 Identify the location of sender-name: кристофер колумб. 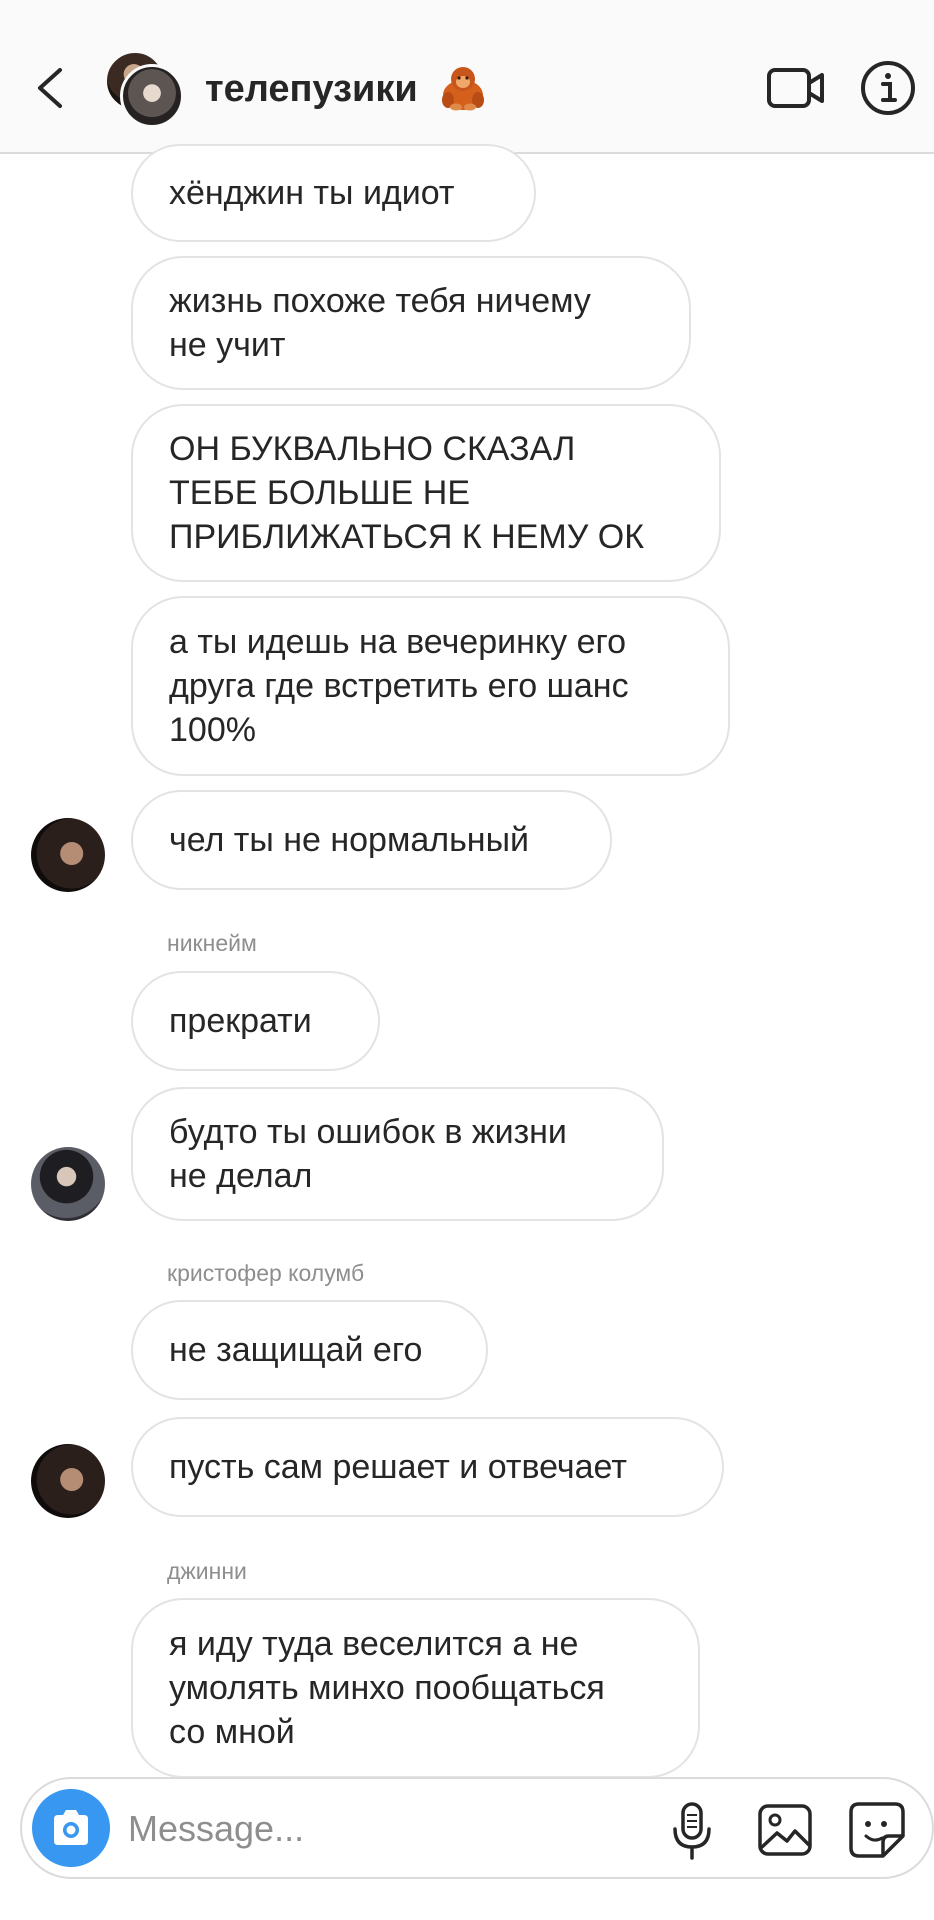
(266, 1273).